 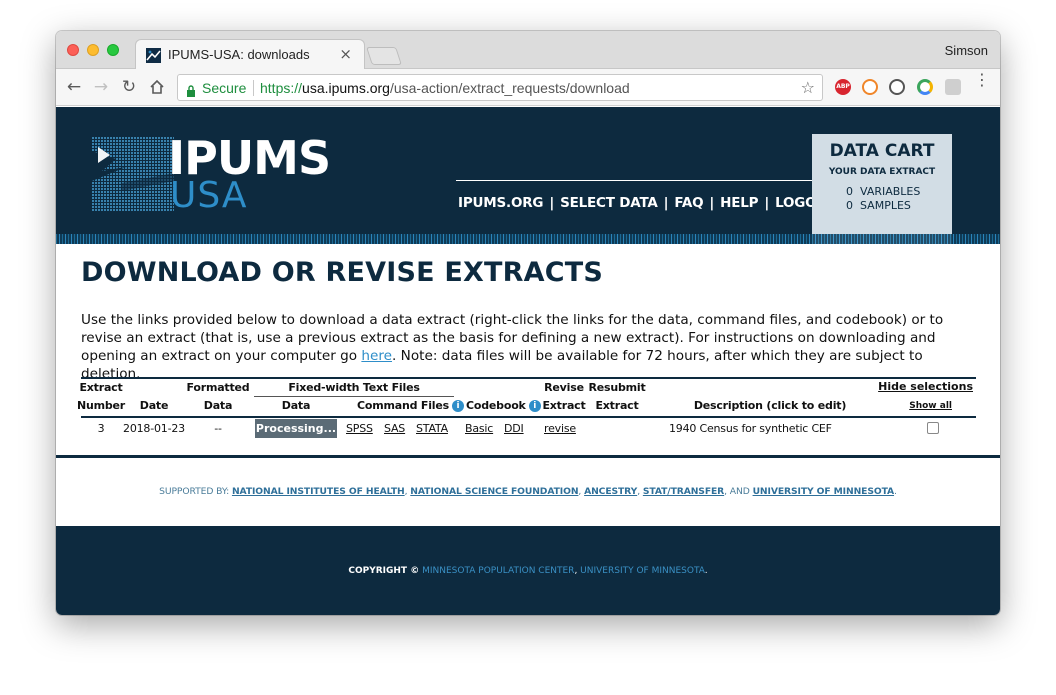 I want to click on codebook-ddi-text: DDI, so click(x=514, y=428).